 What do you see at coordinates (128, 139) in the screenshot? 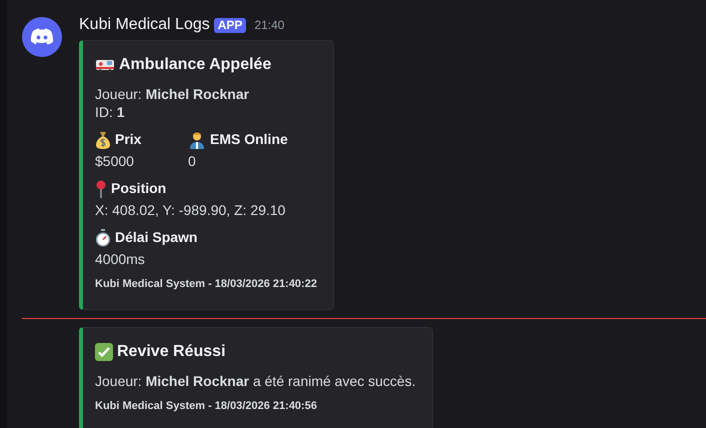
I see `field-name: Prix` at bounding box center [128, 139].